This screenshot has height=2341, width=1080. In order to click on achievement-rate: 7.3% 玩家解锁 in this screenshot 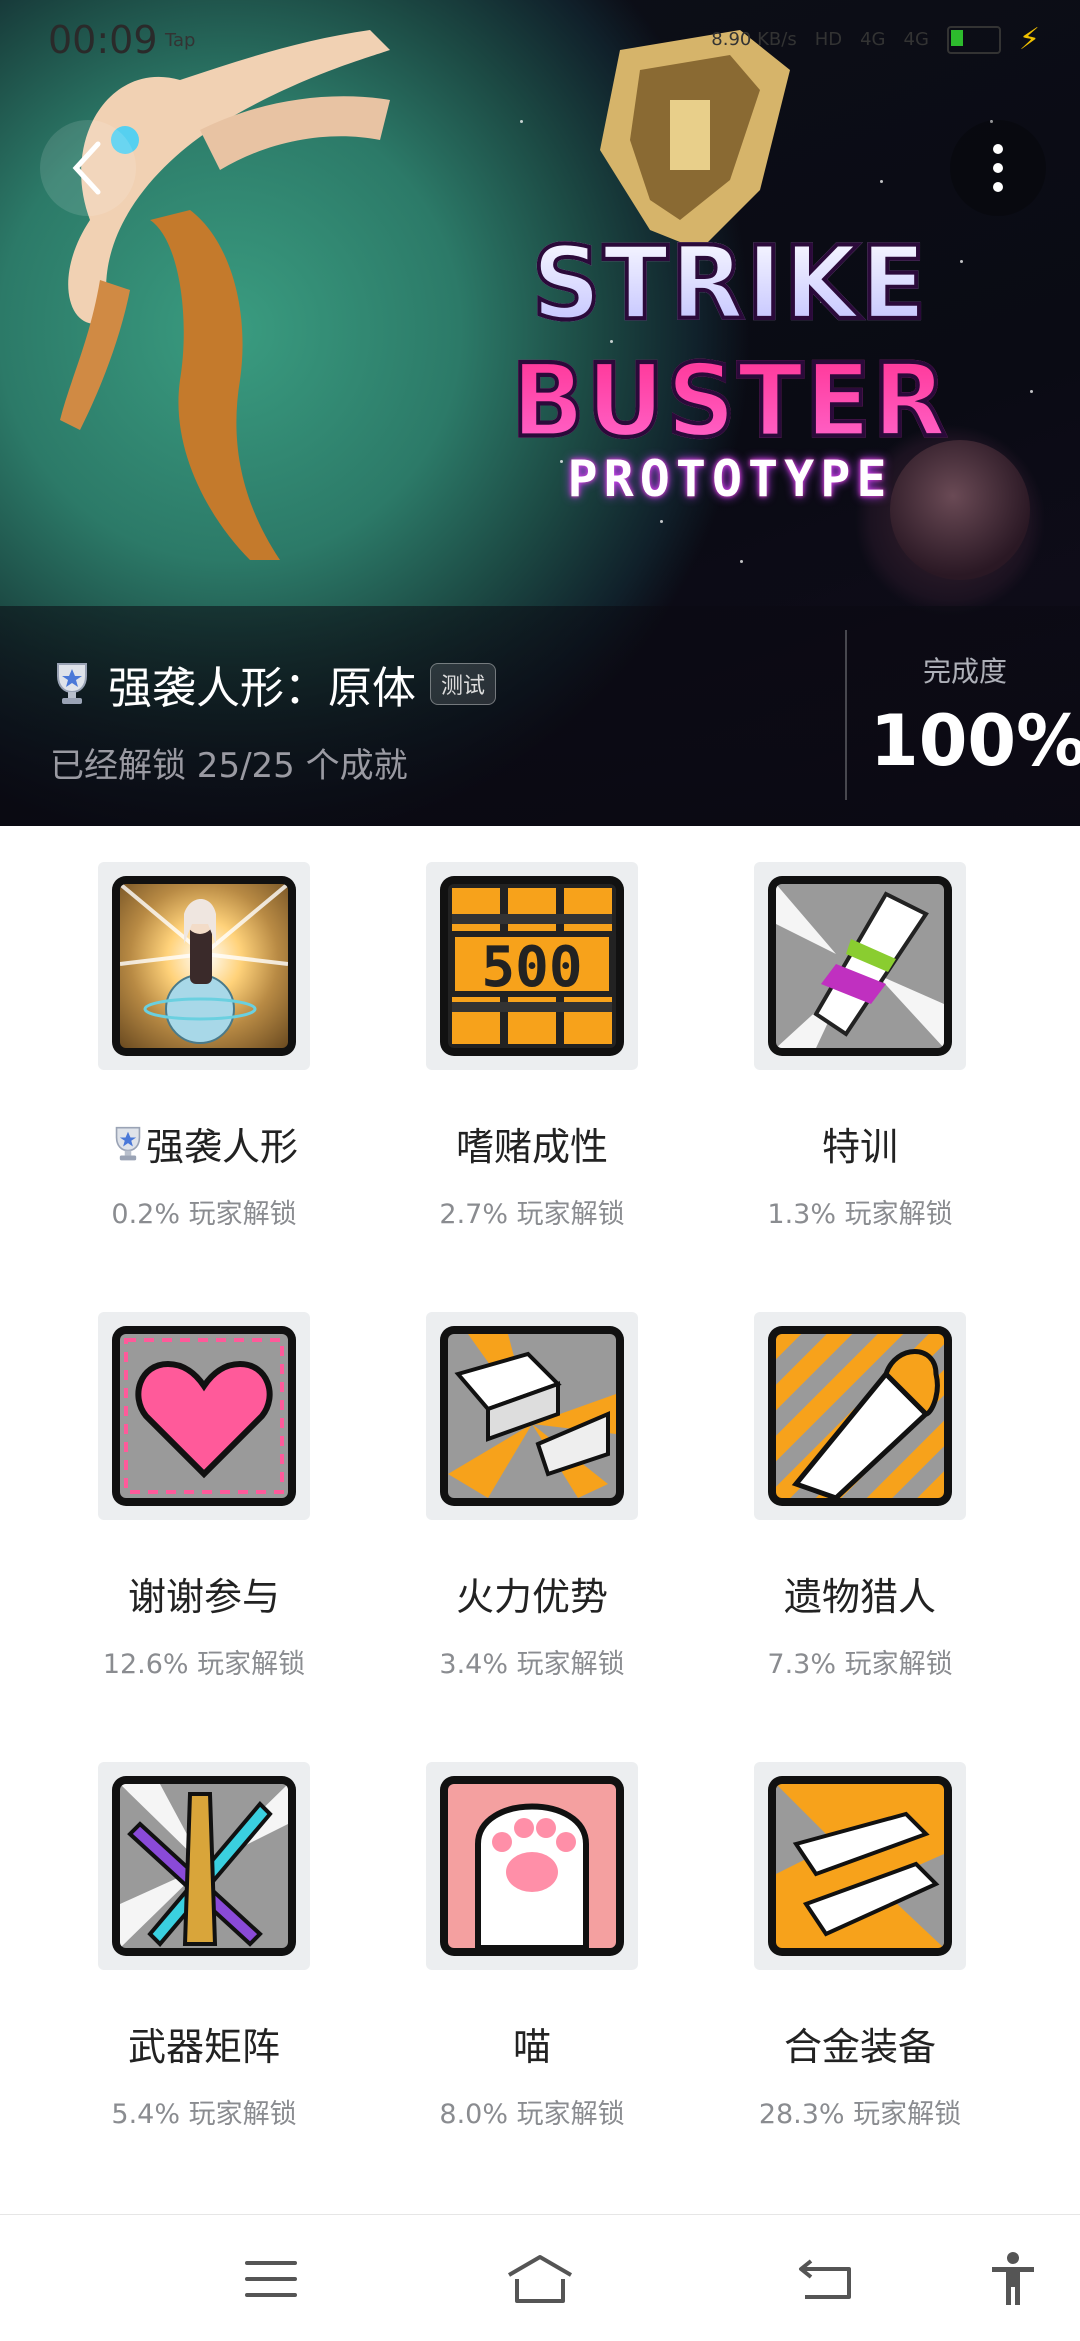, I will do `click(860, 1664)`.